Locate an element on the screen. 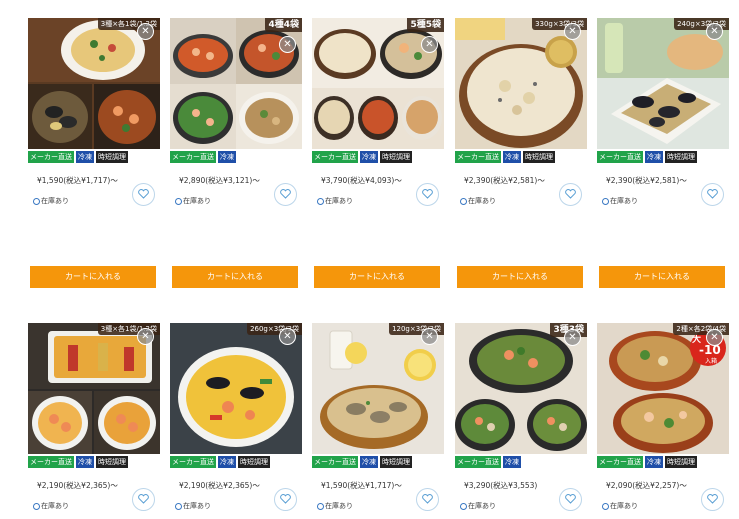  product-image: 4種4袋 ✕ is located at coordinates (236, 83).